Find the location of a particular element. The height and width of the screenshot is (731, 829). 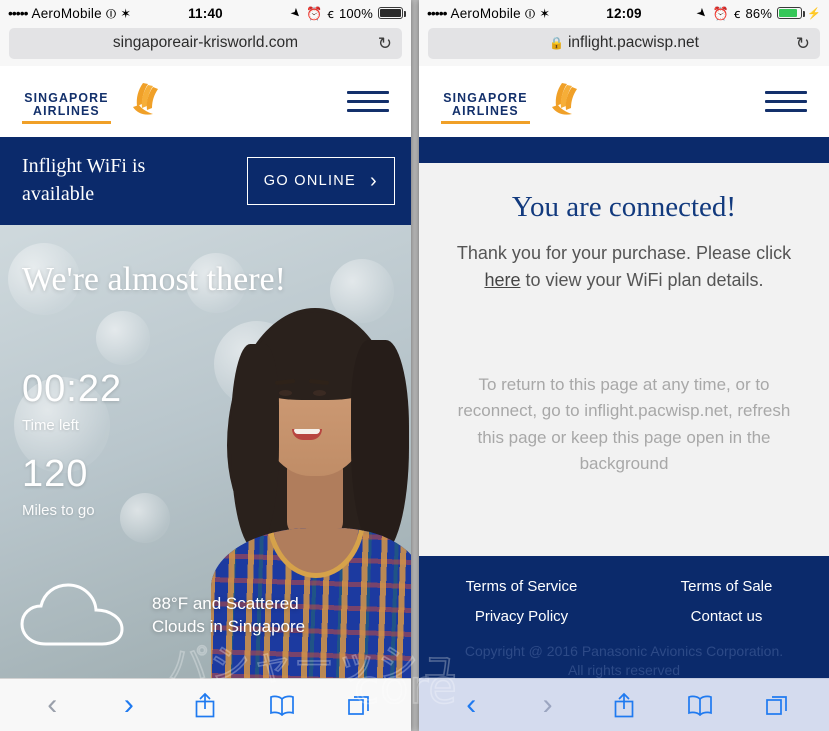

miles-to-go-label: Miles to go is located at coordinates (58, 510).